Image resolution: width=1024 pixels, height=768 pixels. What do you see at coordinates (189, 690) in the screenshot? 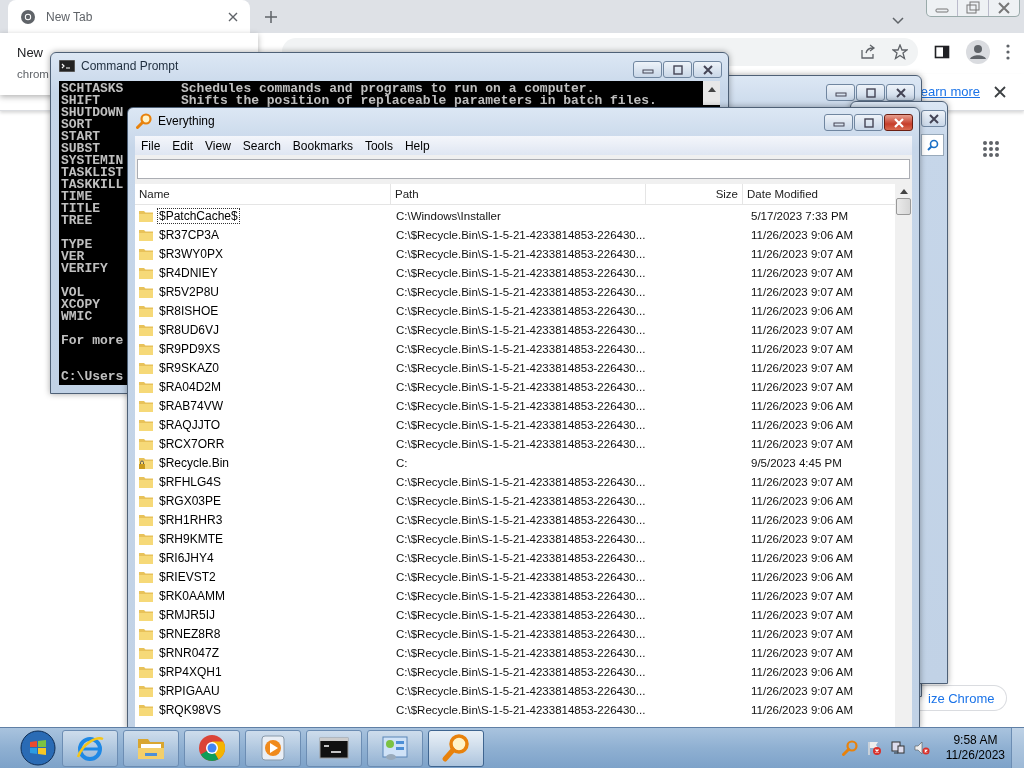
I see `file-name: $RPIGAAU` at bounding box center [189, 690].